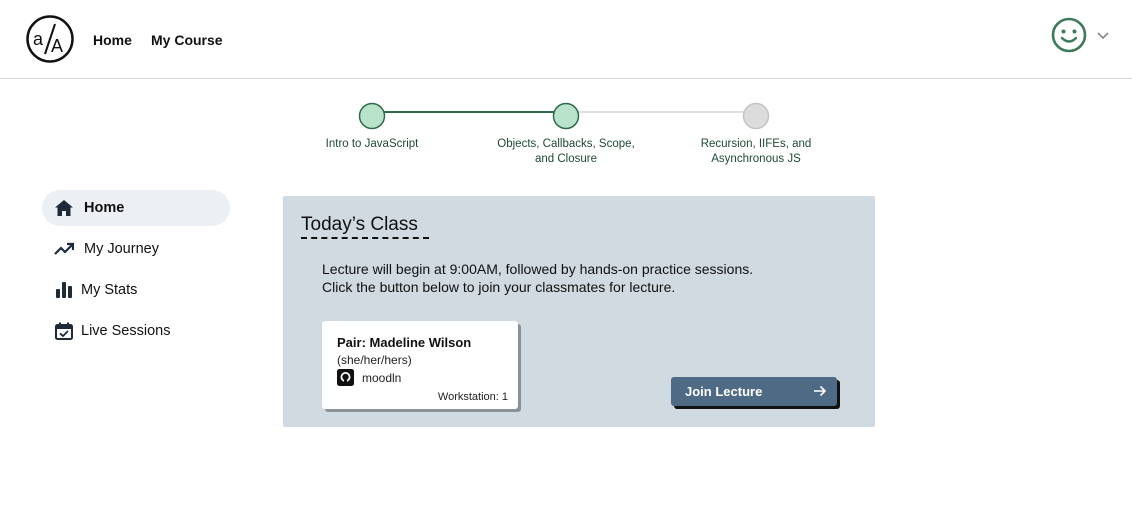 The height and width of the screenshot is (521, 1132). Describe the element at coordinates (427, 377) in the screenshot. I see `pair-github-link: moodln` at that location.